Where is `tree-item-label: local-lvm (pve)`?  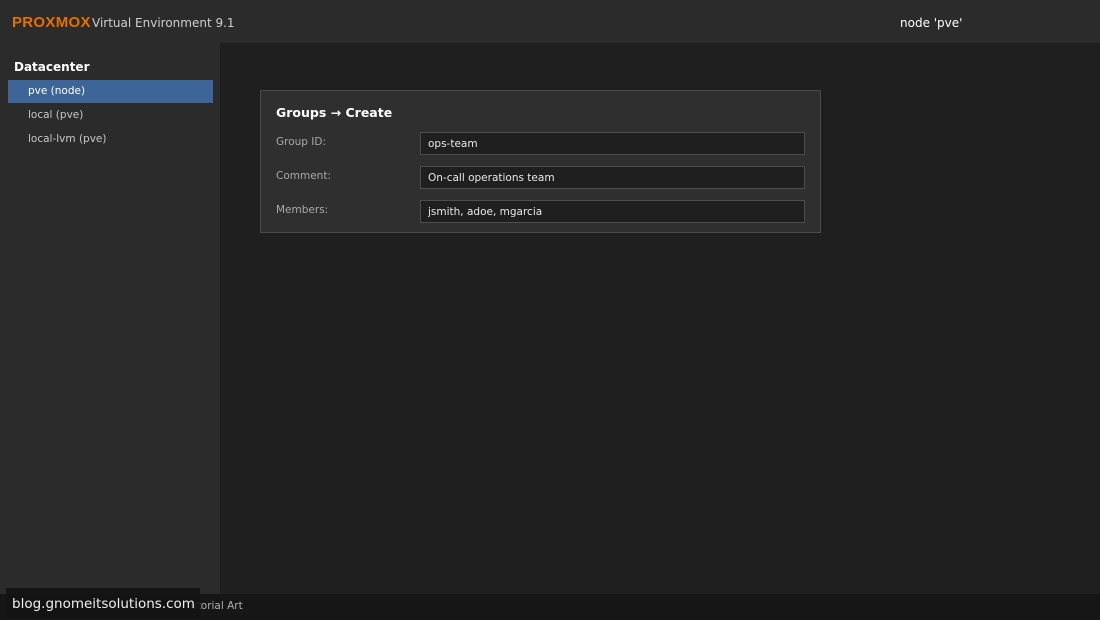
tree-item-label: local-lvm (pve) is located at coordinates (67, 139).